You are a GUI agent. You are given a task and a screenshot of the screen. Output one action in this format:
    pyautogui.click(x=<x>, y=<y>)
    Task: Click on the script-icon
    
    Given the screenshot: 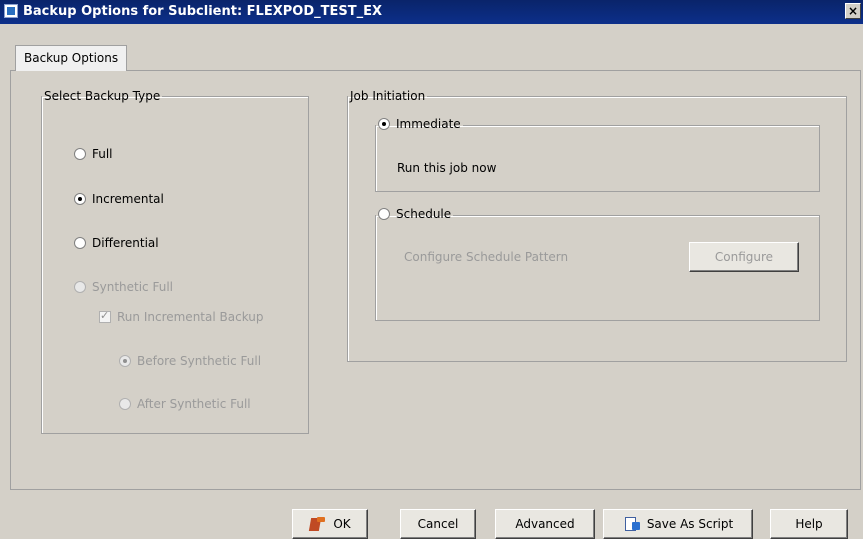 What is the action you would take?
    pyautogui.click(x=632, y=524)
    